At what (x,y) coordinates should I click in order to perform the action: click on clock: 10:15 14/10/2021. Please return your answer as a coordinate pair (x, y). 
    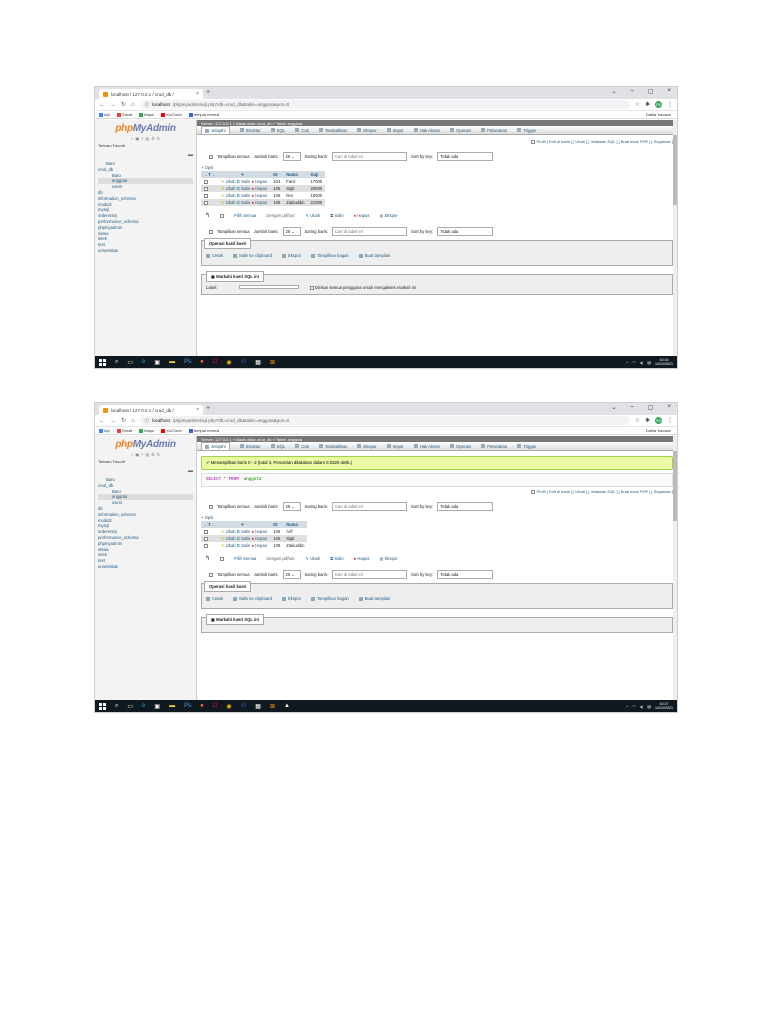
    Looking at the image, I should click on (664, 362).